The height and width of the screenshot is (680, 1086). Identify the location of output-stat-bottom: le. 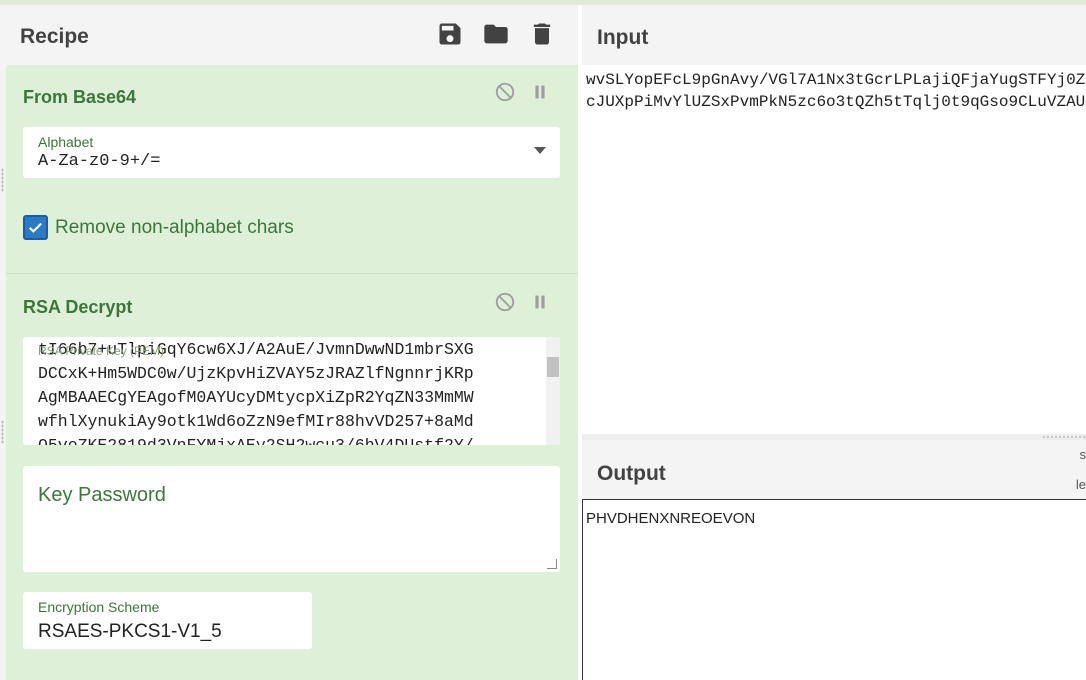
(1080, 484).